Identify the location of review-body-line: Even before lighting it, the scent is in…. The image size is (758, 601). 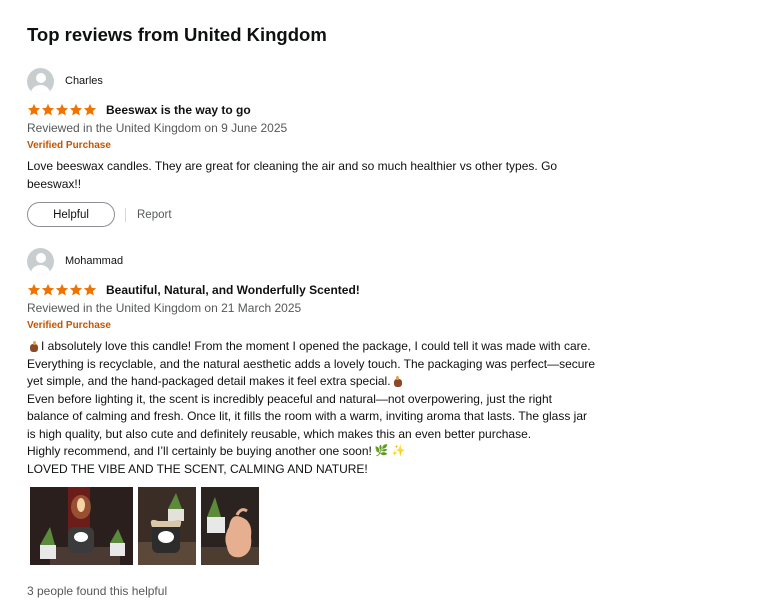
(289, 398).